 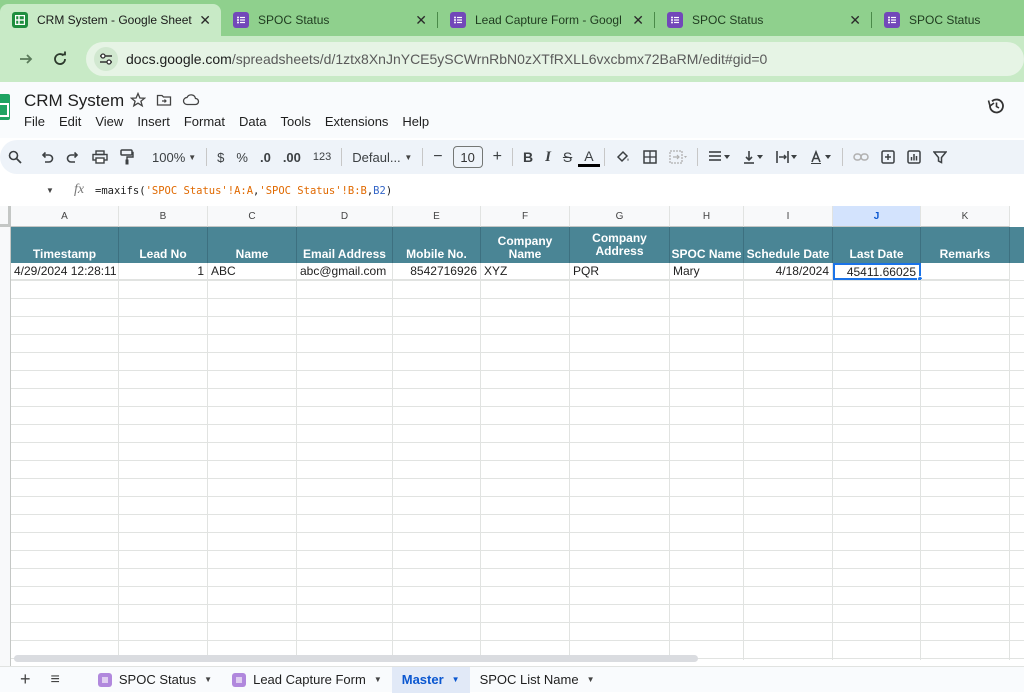 I want to click on font-size-input: 10, so click(x=467, y=157).